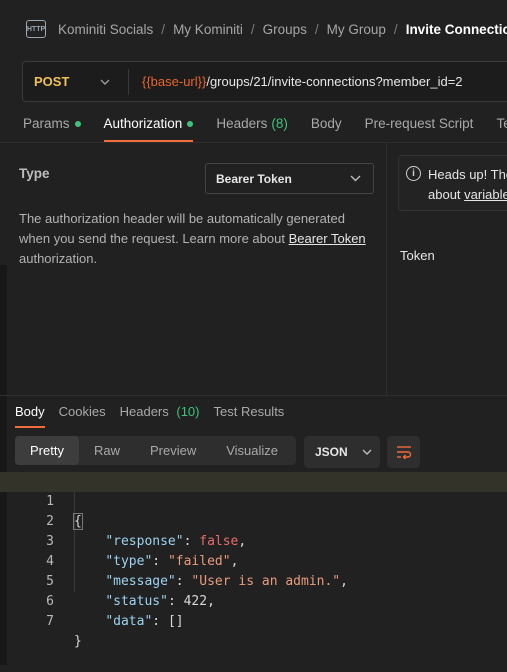 Image resolution: width=507 pixels, height=672 pixels. Describe the element at coordinates (467, 174) in the screenshot. I see `notice-line-1: Heads up! The` at that location.